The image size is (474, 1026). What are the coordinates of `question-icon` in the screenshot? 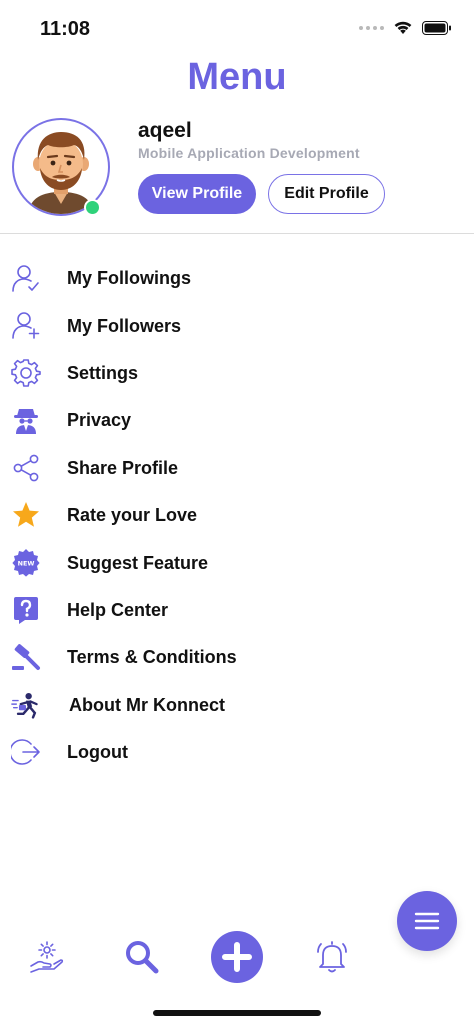 It's located at (26, 610).